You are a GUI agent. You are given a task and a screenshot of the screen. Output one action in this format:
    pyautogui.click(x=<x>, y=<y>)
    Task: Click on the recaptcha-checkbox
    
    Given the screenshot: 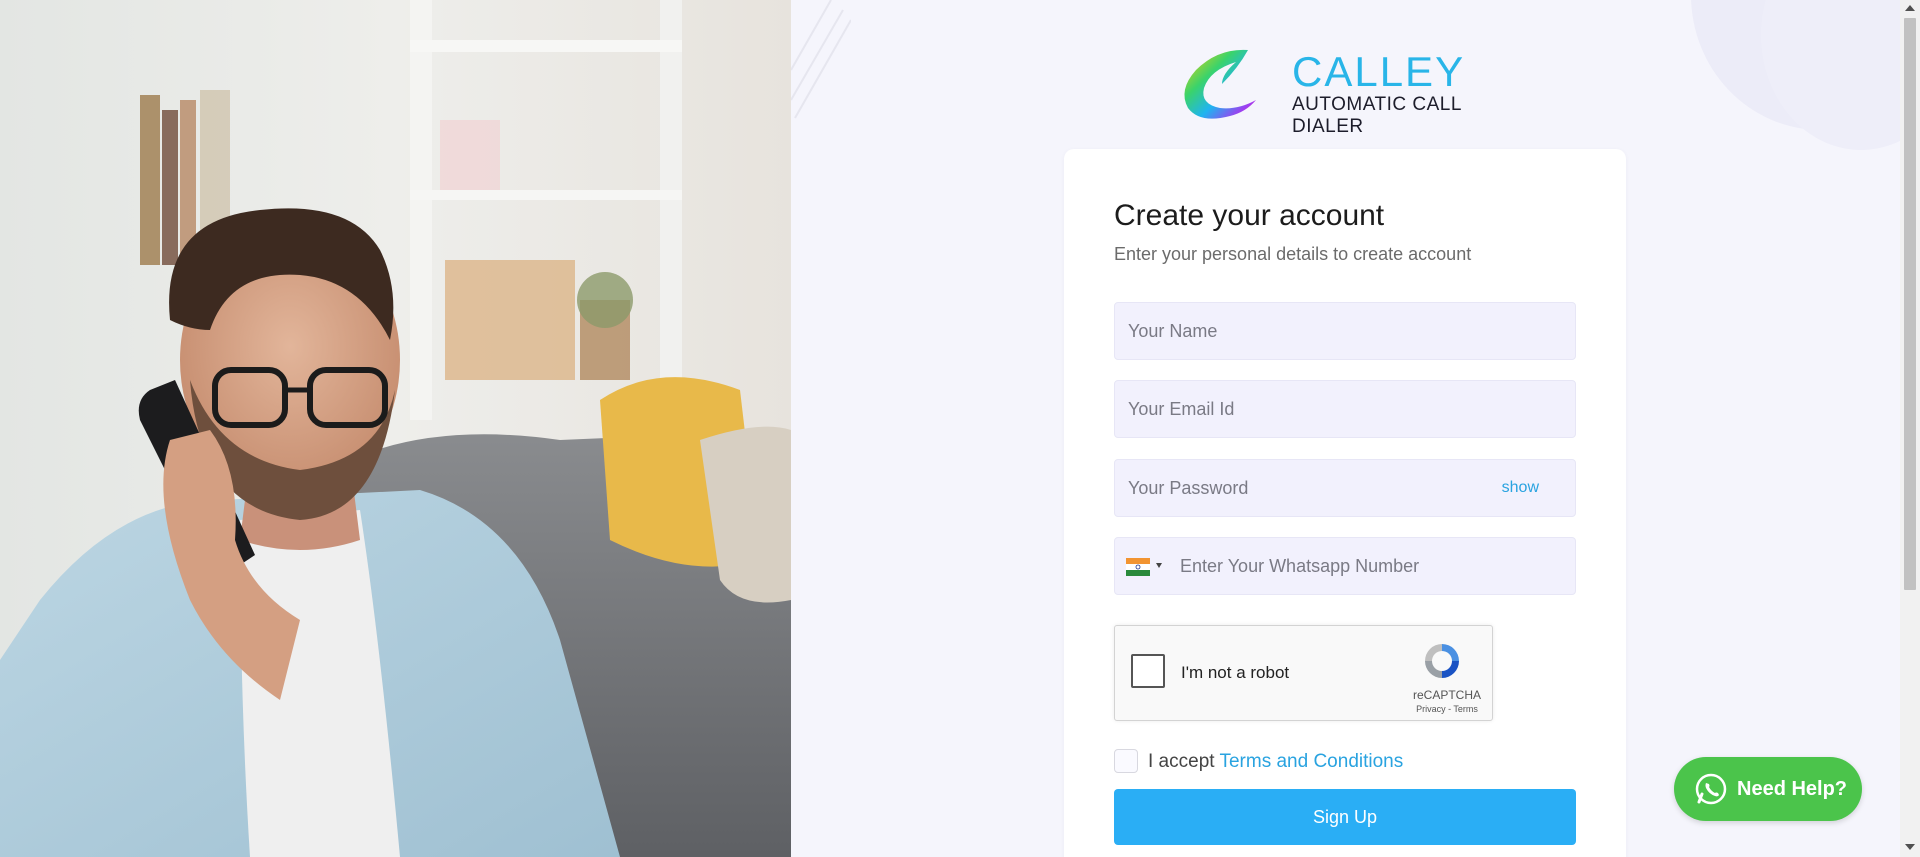 What is the action you would take?
    pyautogui.click(x=1148, y=671)
    